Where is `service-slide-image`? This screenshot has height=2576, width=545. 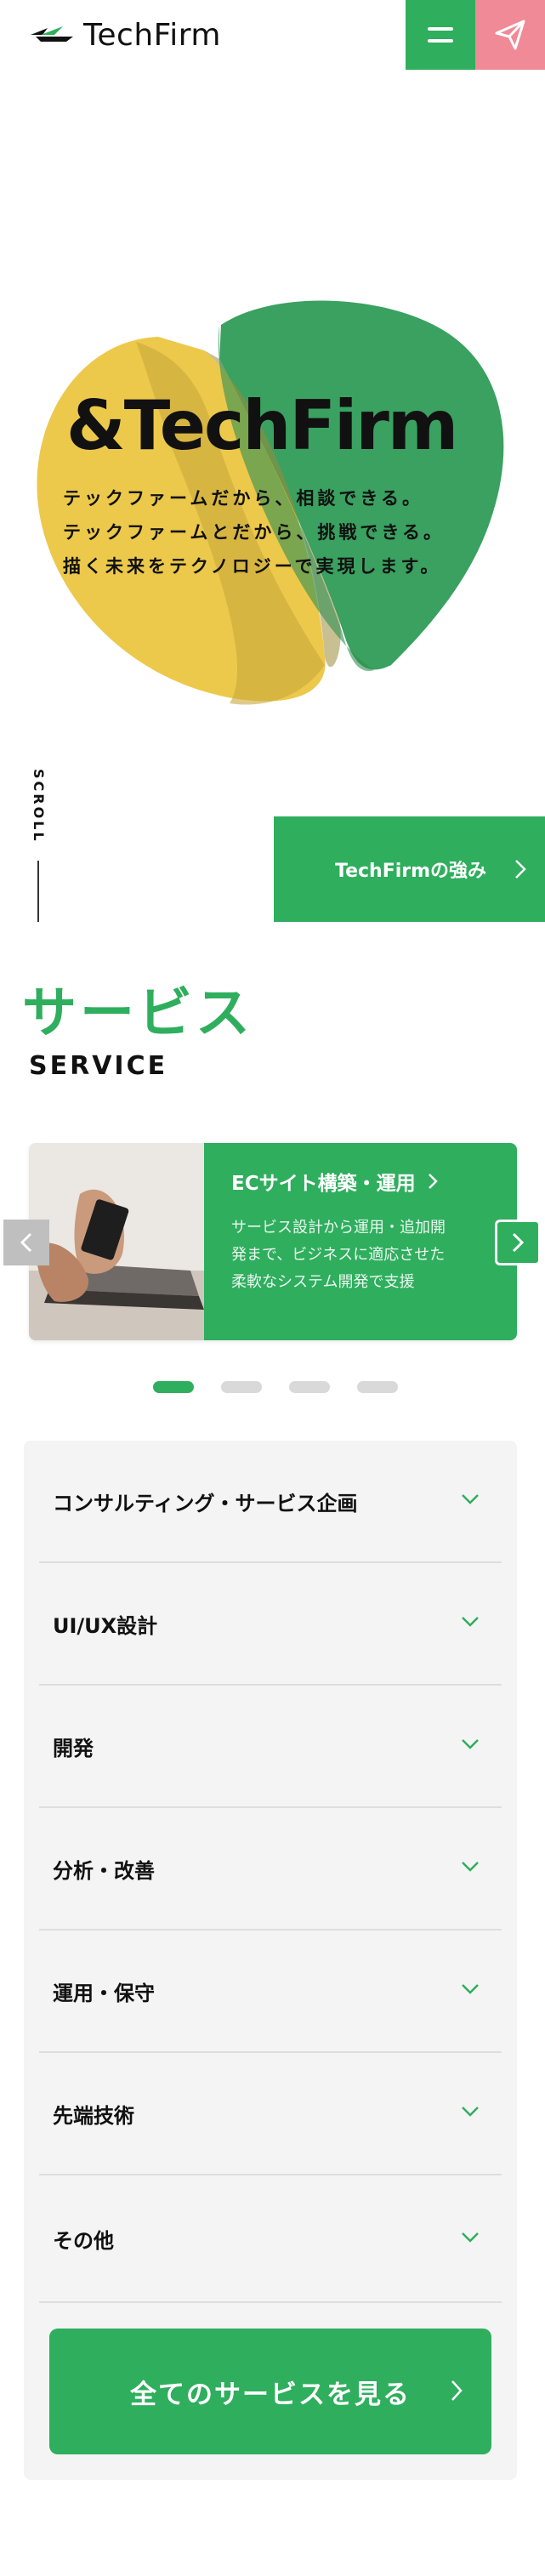 service-slide-image is located at coordinates (116, 1241).